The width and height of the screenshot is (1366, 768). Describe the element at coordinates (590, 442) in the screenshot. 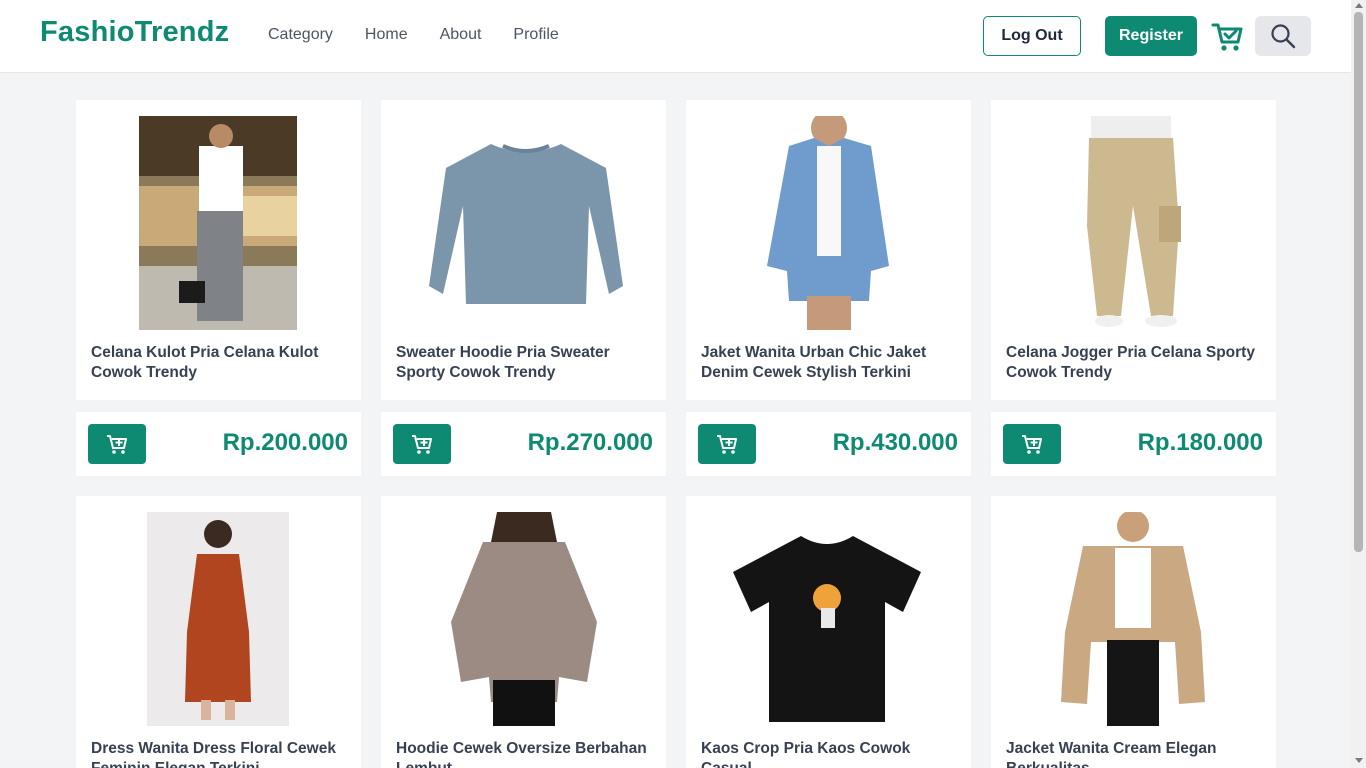

I see `product-price: Rp.270.000` at that location.